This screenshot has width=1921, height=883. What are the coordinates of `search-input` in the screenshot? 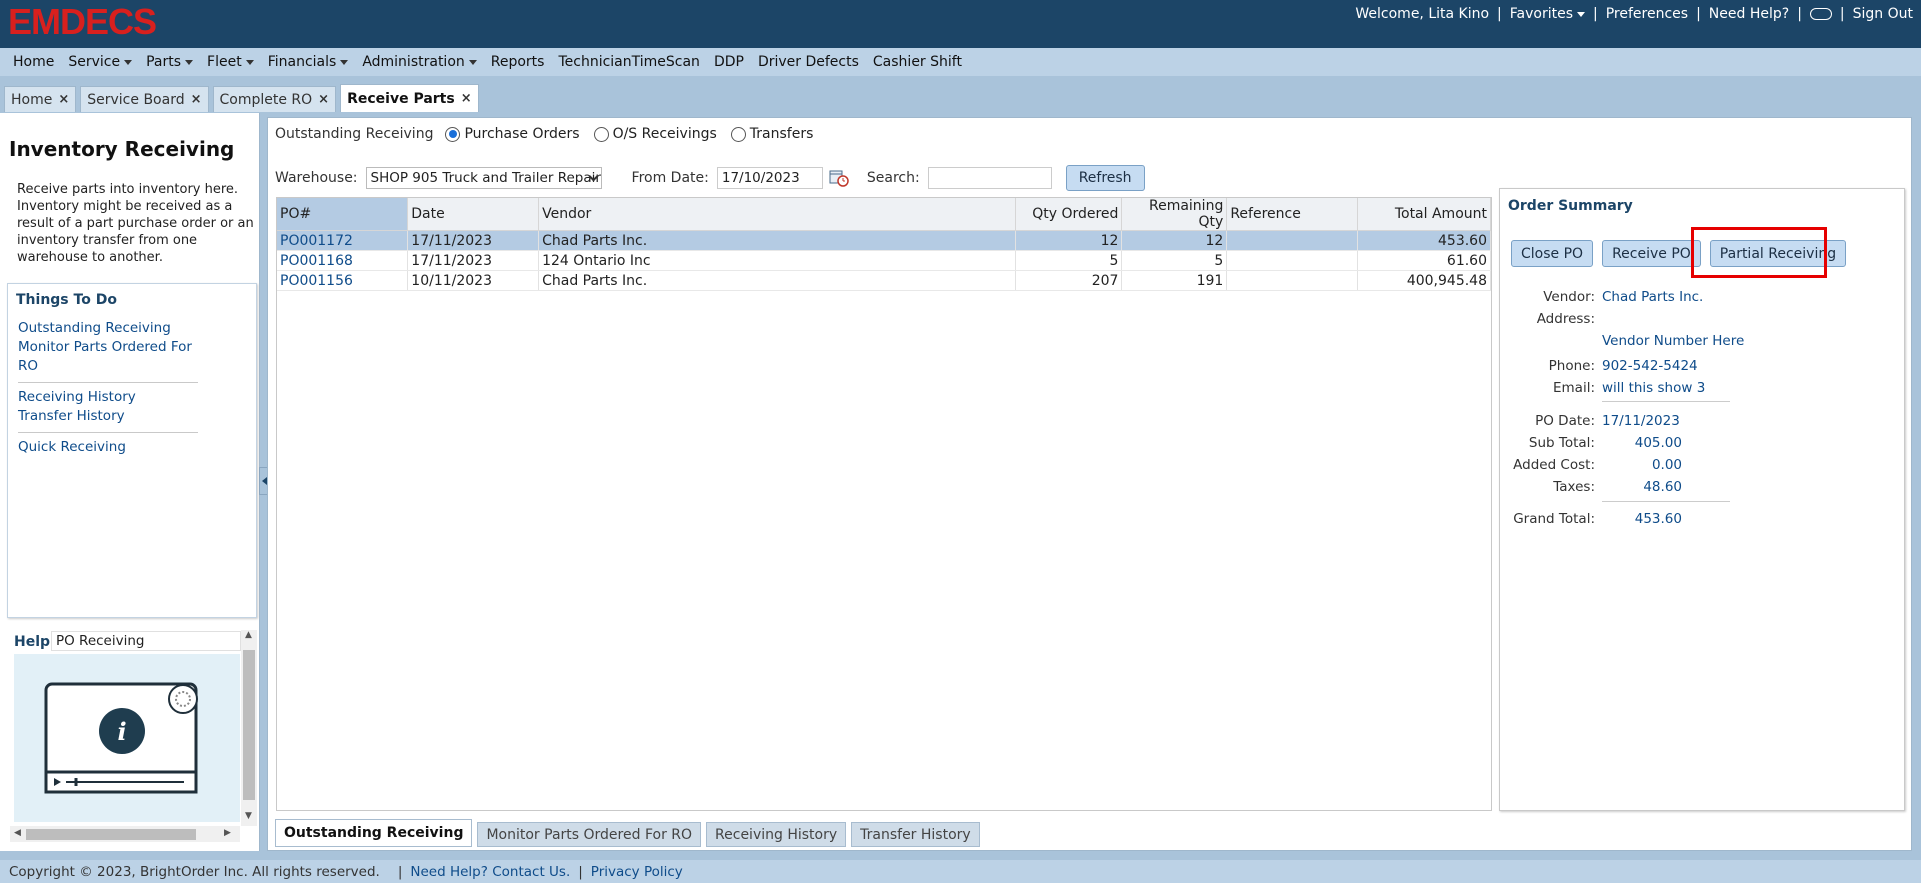 It's located at (989, 178).